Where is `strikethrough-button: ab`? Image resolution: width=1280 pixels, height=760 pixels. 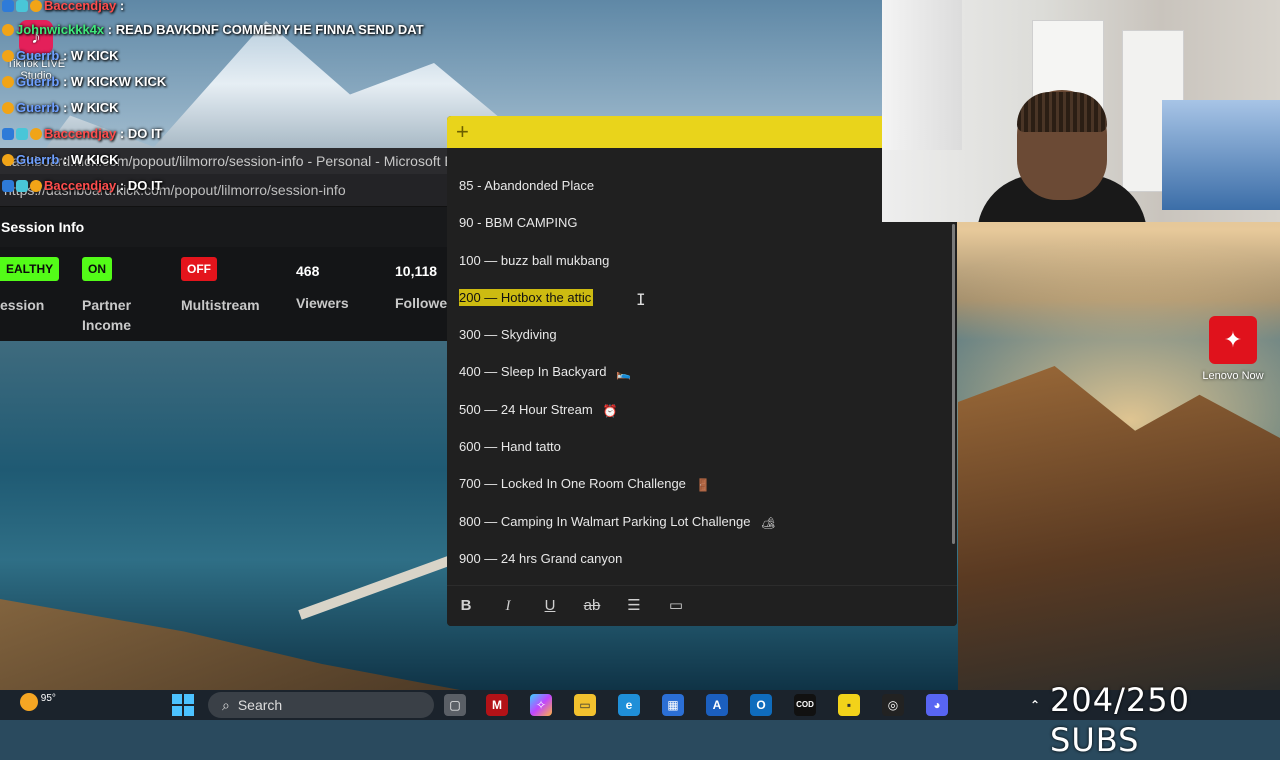 strikethrough-button: ab is located at coordinates (592, 606).